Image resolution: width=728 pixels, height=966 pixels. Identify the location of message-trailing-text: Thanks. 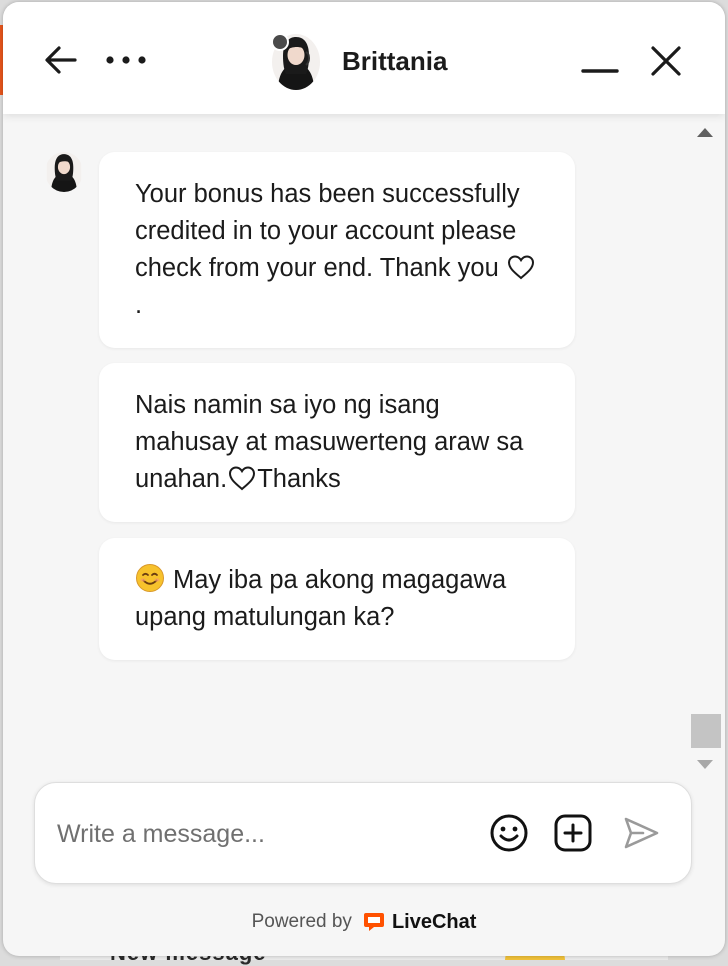
(299, 479).